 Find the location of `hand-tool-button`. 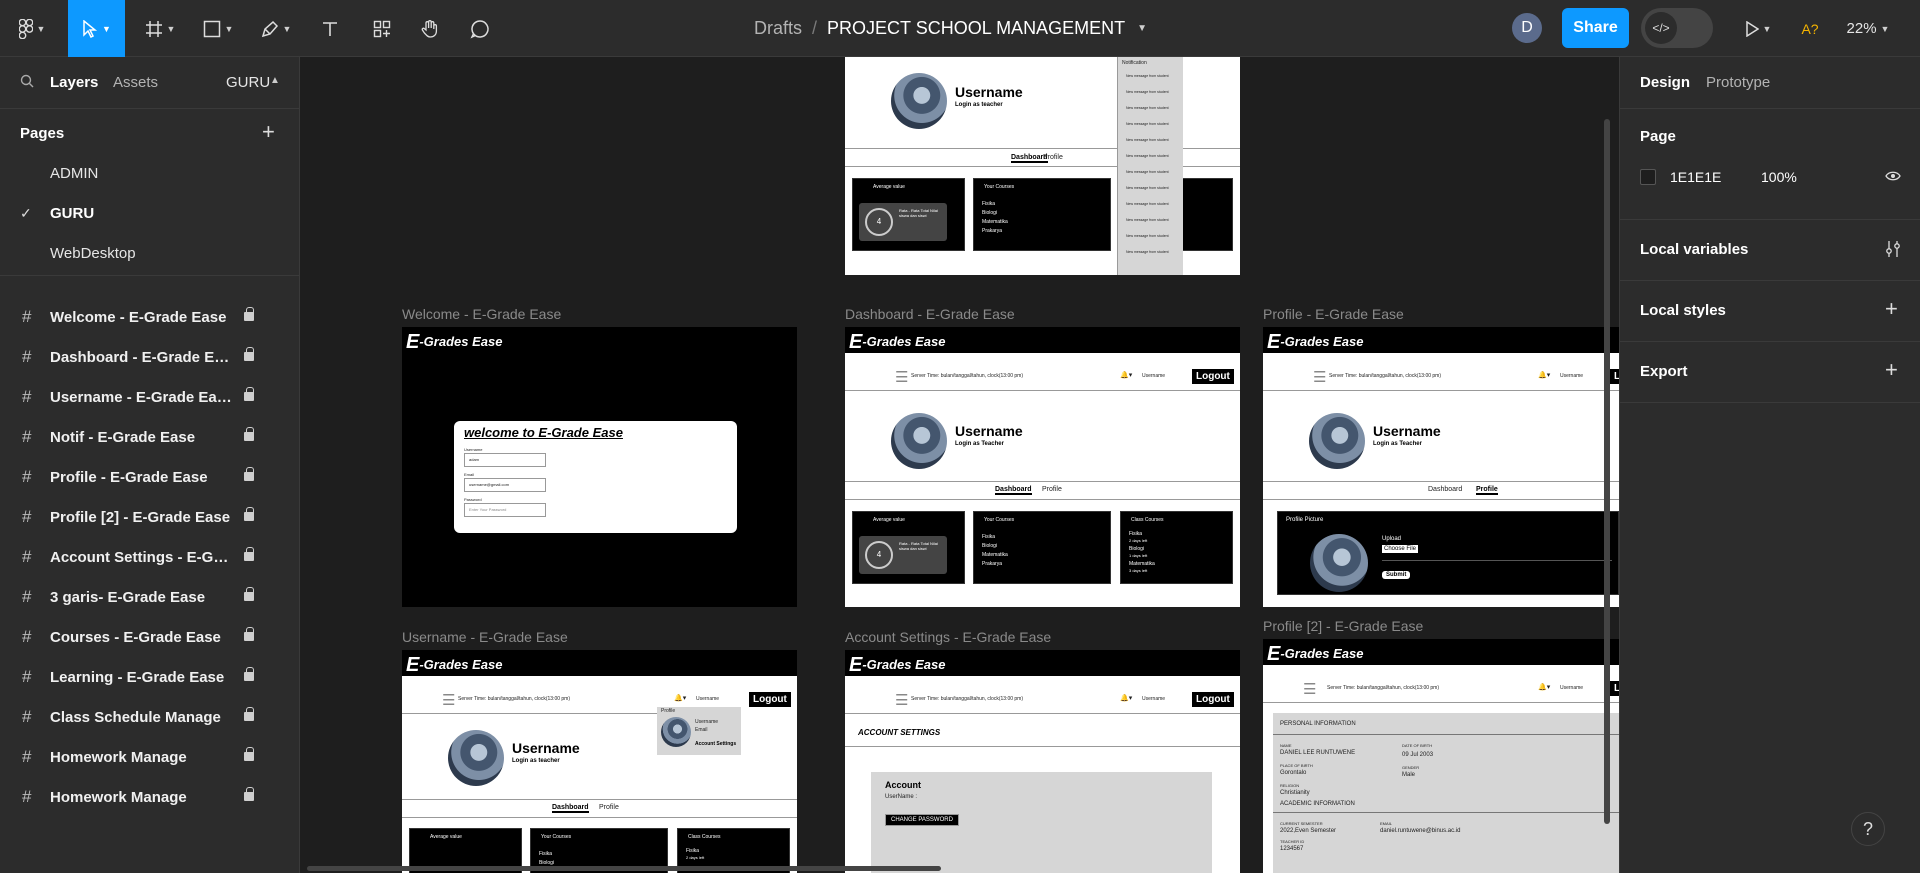

hand-tool-button is located at coordinates (430, 28).